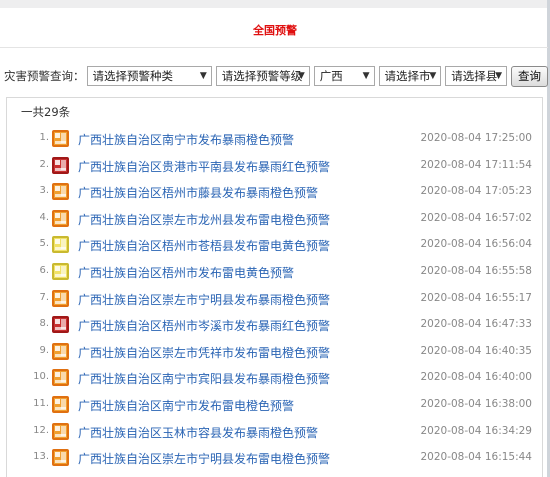 The width and height of the screenshot is (550, 477). I want to click on warning-title-link: 广西壮族自治区南宁市宾阳县发布暴雨橙色预警, so click(204, 378).